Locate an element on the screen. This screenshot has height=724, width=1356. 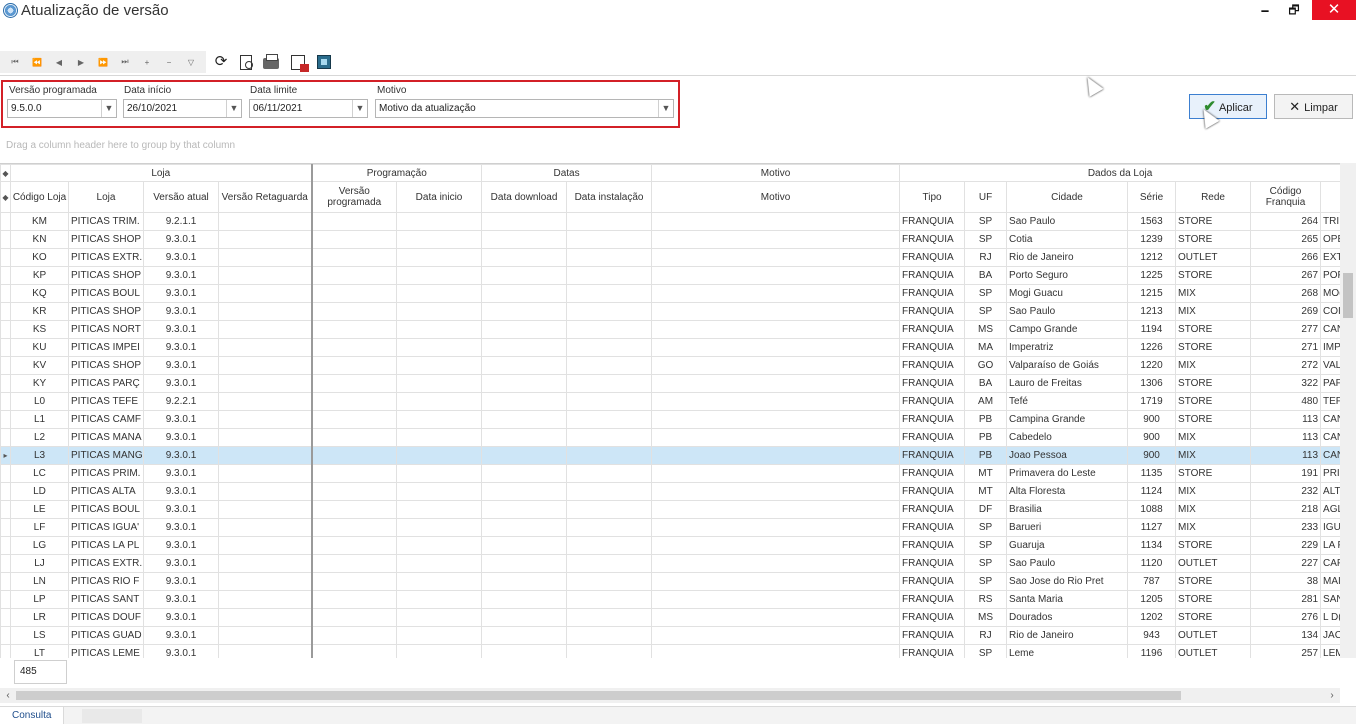
horizontal-scroll-thumb is located at coordinates (598, 695).